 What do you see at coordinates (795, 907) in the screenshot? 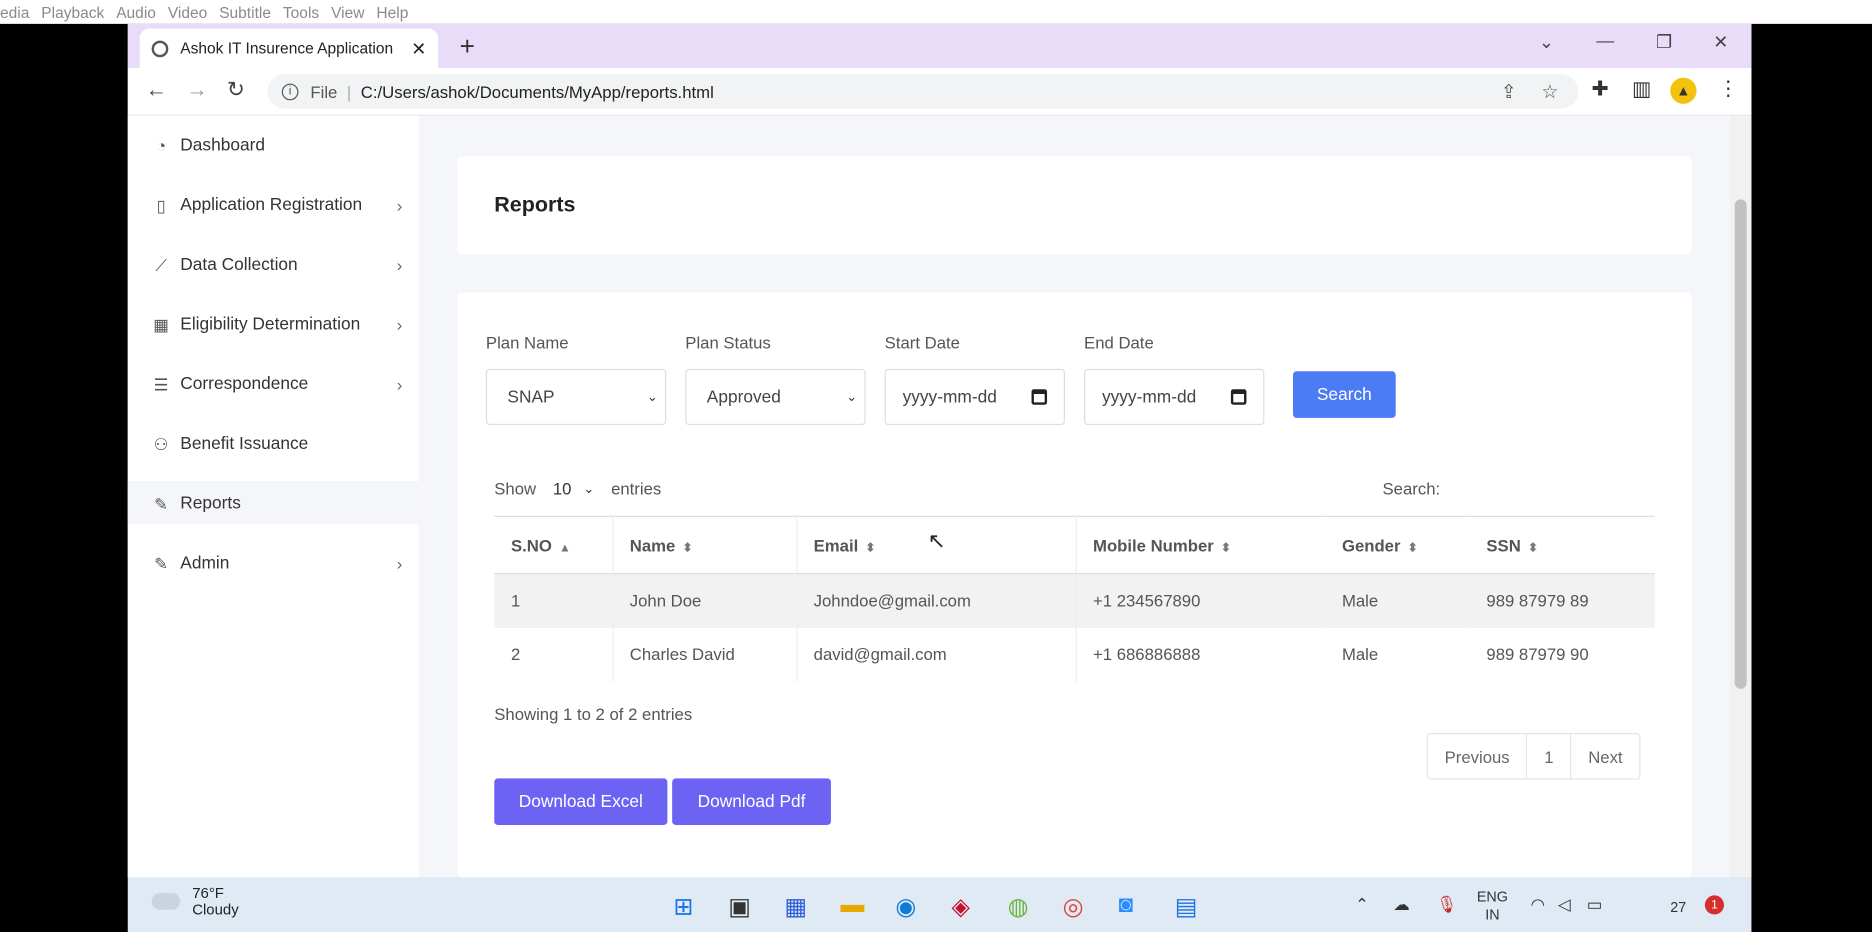
I see `store-icon: ▦` at bounding box center [795, 907].